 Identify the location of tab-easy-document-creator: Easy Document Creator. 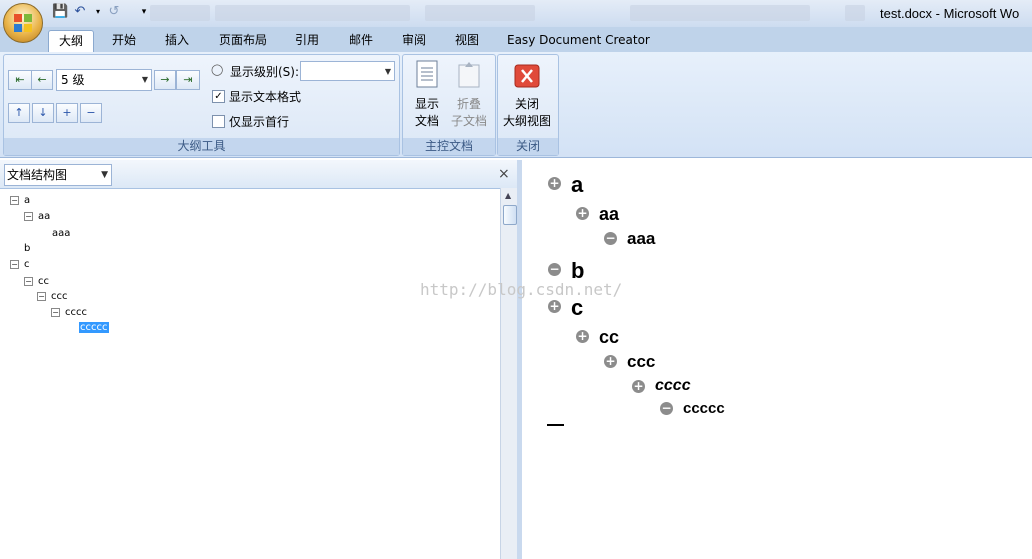
(578, 41).